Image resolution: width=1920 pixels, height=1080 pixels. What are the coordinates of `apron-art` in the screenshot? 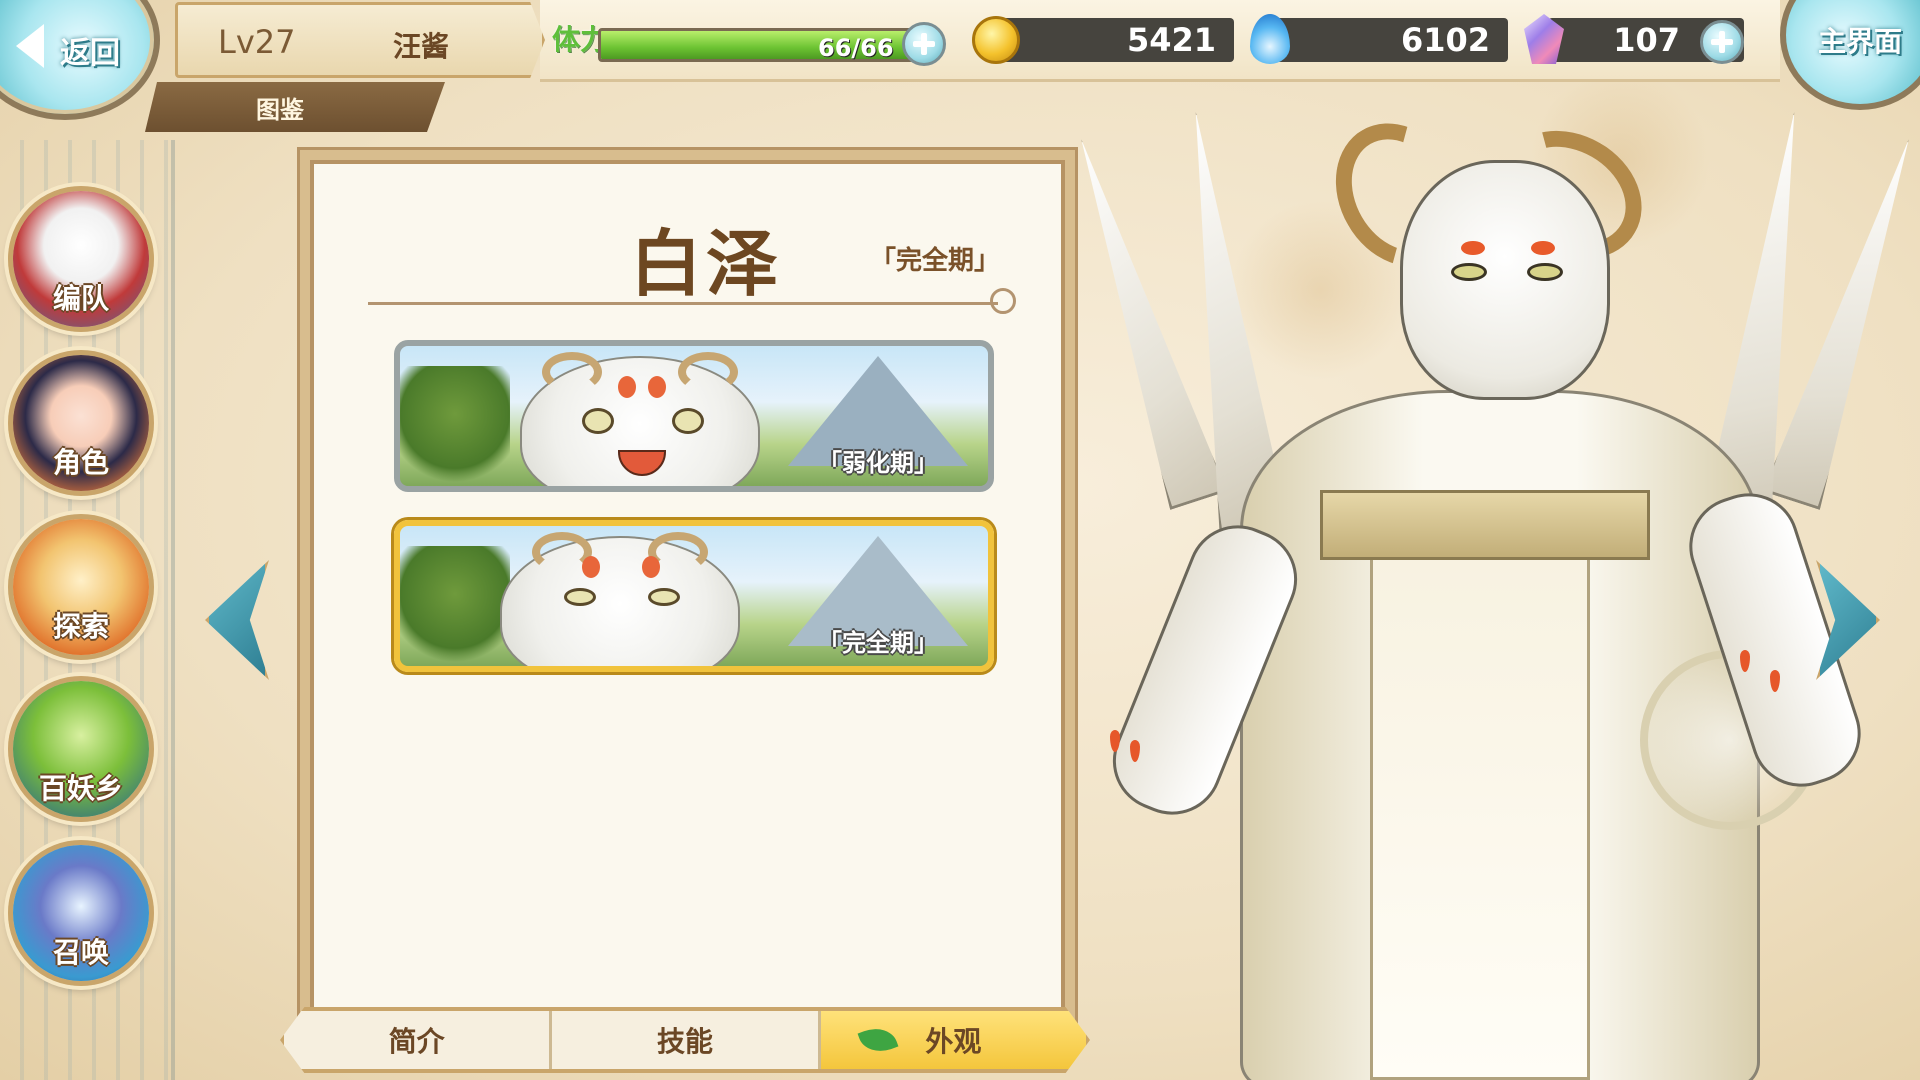 It's located at (1480, 795).